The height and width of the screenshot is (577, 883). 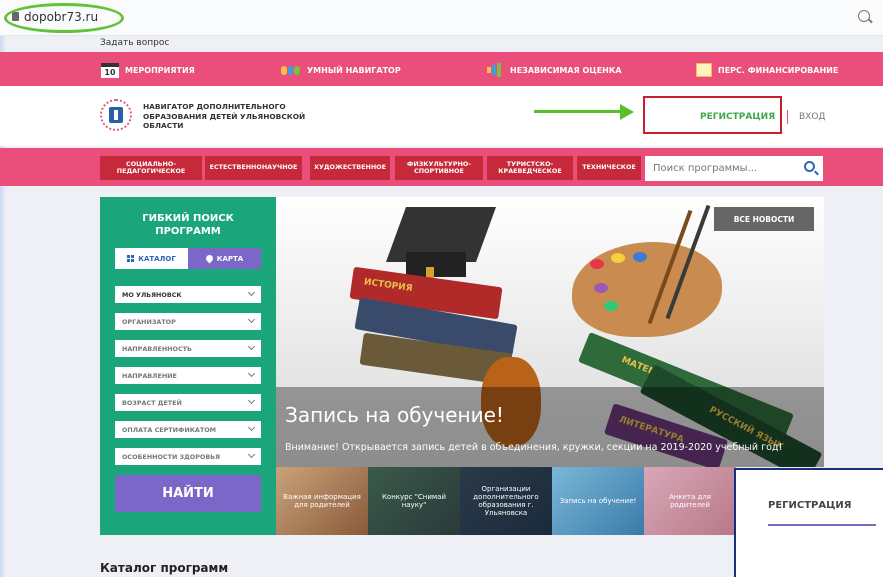 What do you see at coordinates (149, 321) in the screenshot?
I see `select-value: ОРГАНИЗАТОР` at bounding box center [149, 321].